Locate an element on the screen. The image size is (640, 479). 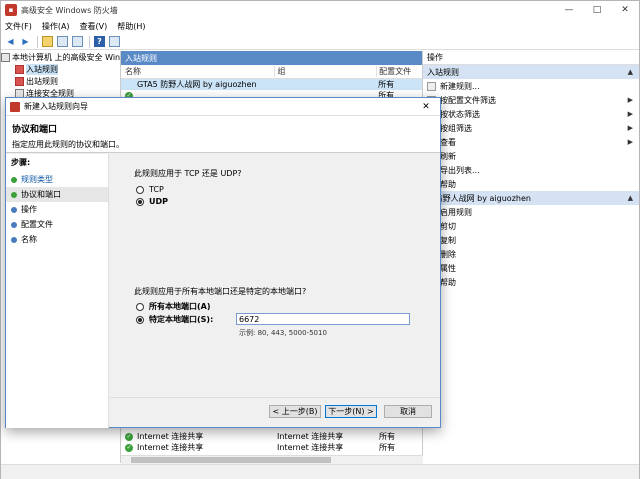
action-label: 刷新 is located at coordinates (448, 156).